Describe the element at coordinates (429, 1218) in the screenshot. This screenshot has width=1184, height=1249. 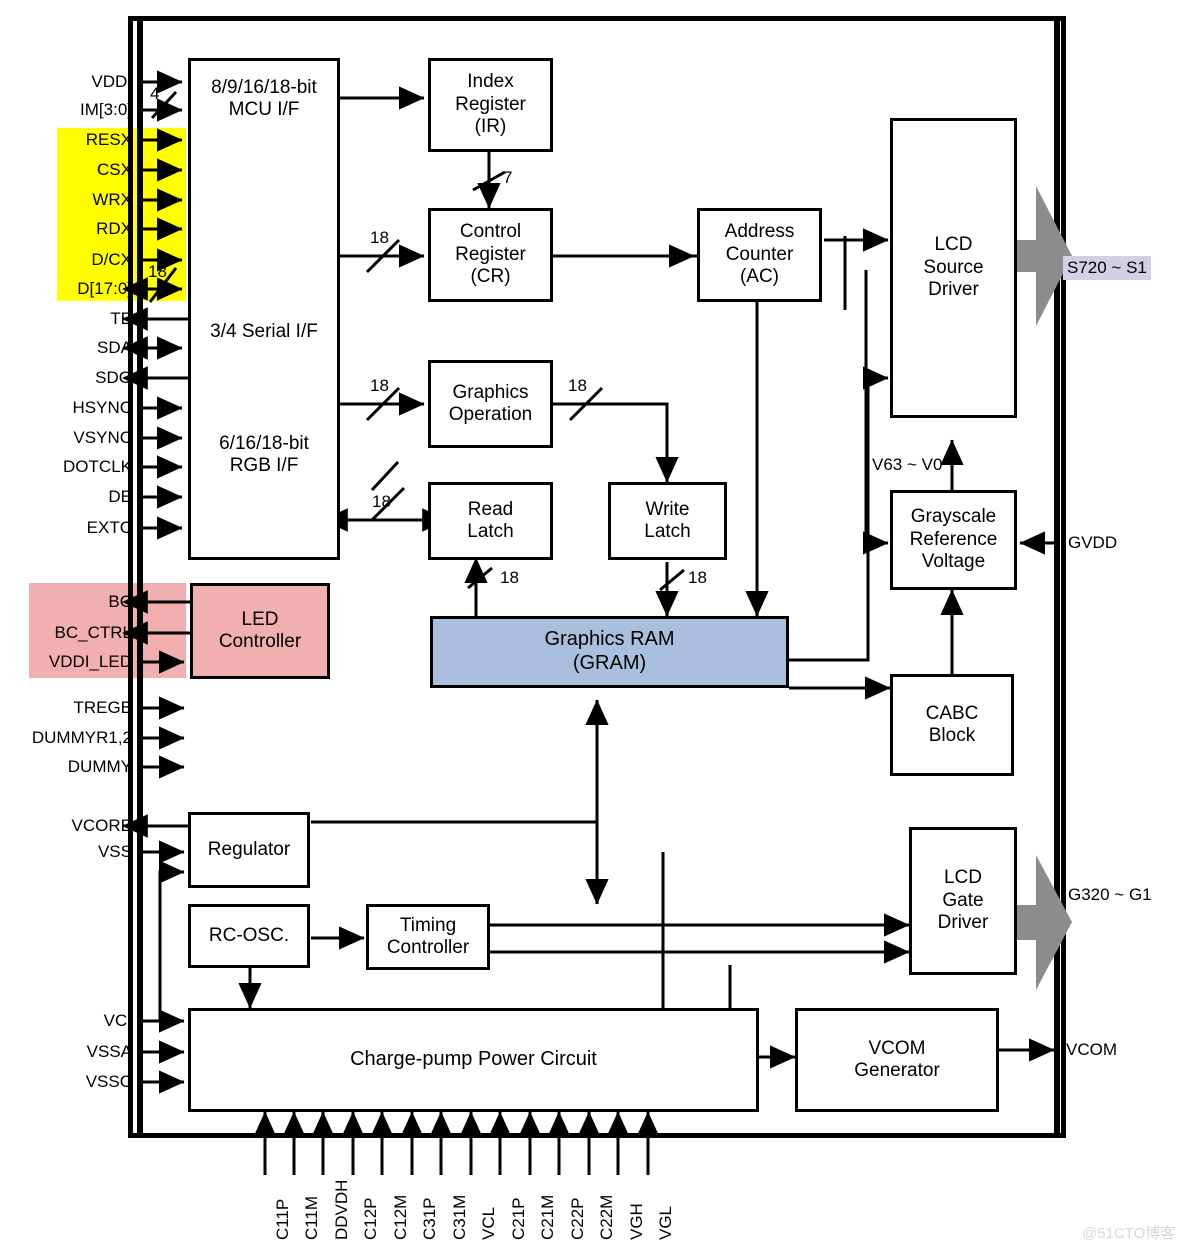
I see `bottom-pin-label-c31p: C31P` at that location.